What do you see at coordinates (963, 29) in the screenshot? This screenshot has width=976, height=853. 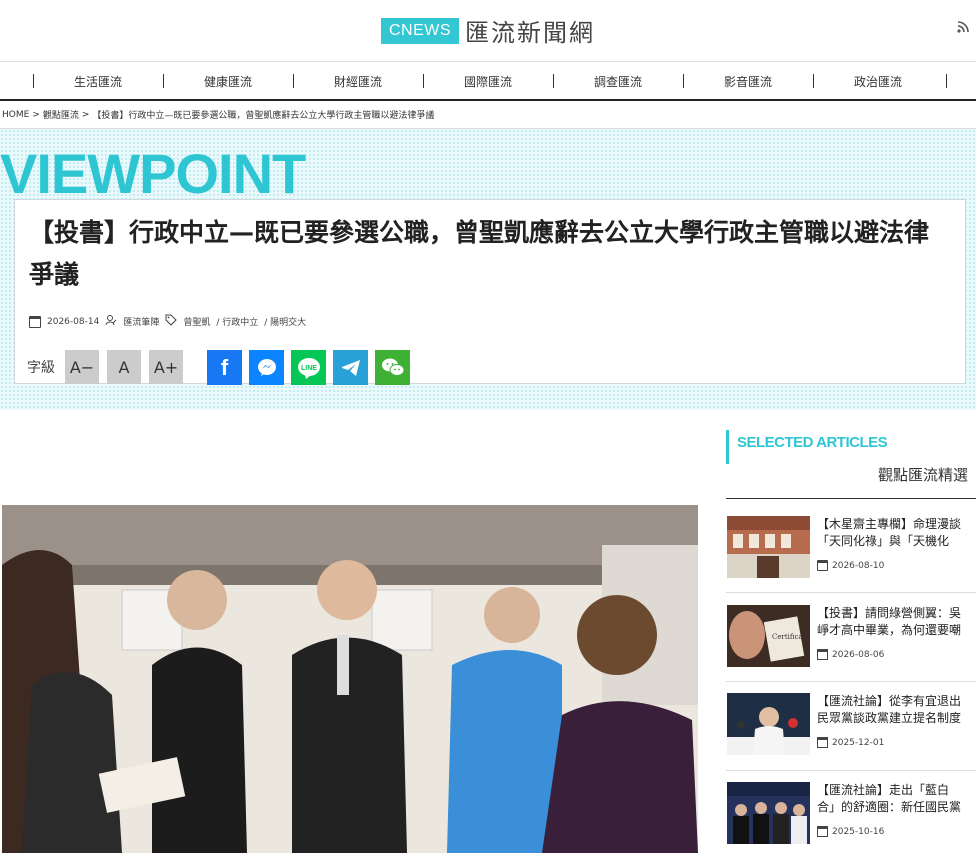 I see `rss-icon` at bounding box center [963, 29].